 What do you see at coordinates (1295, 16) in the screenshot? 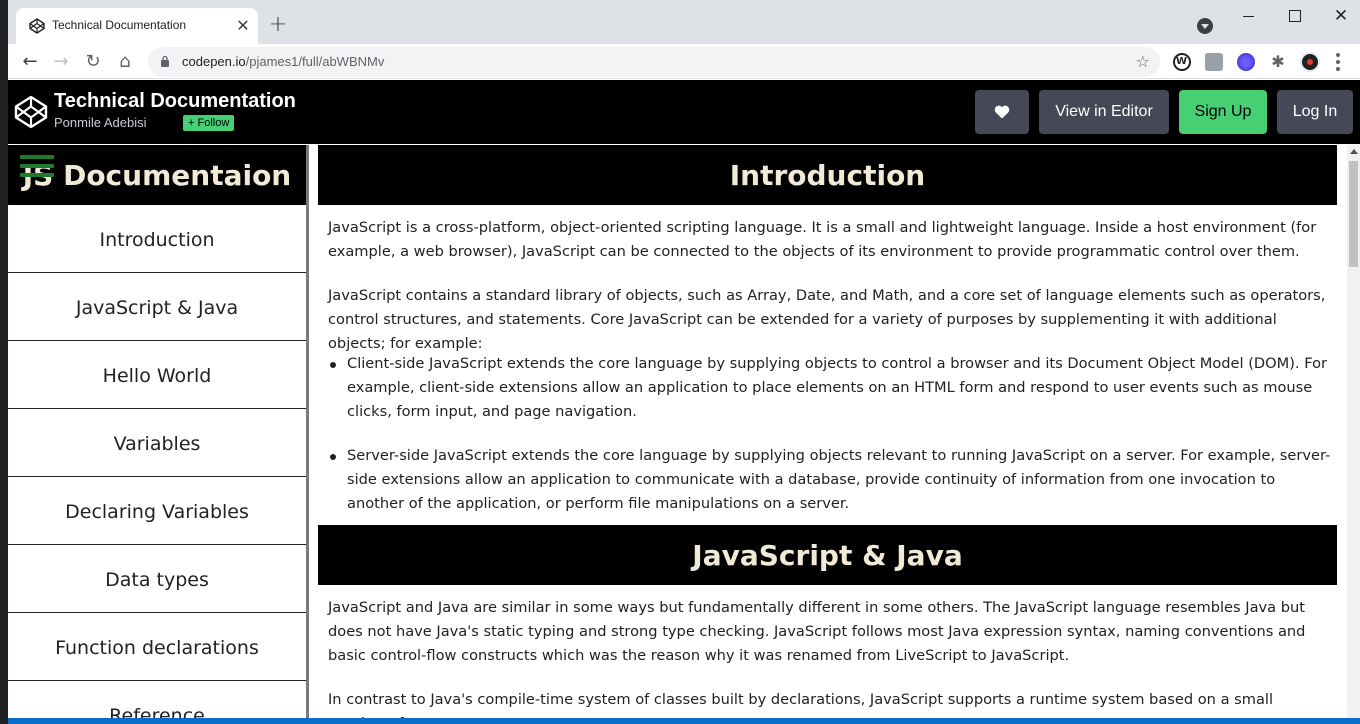
I see `maximize-button` at bounding box center [1295, 16].